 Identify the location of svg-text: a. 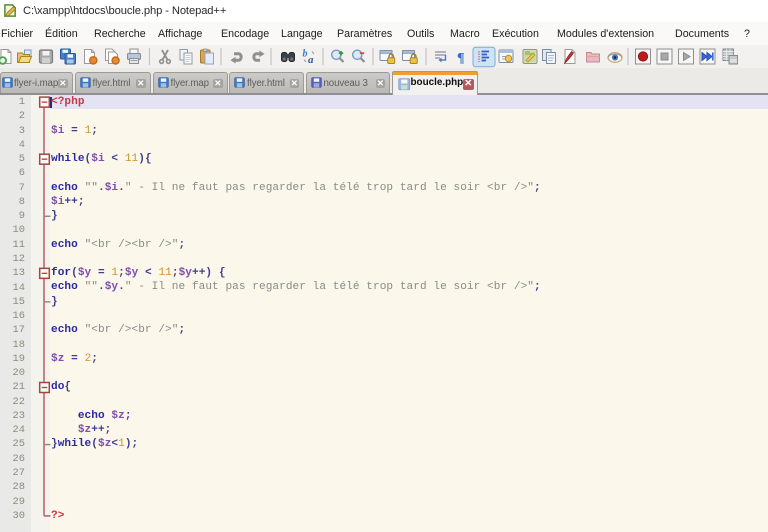
(311, 60).